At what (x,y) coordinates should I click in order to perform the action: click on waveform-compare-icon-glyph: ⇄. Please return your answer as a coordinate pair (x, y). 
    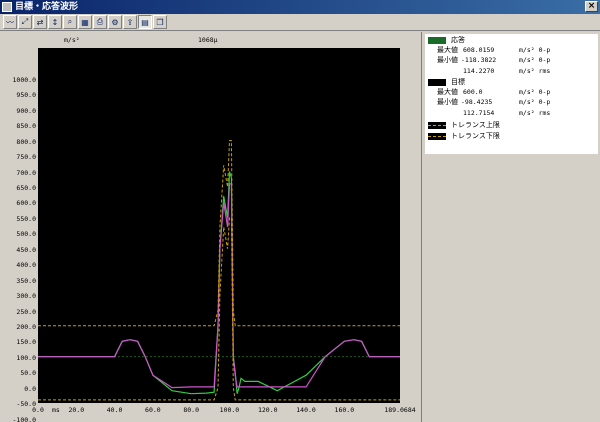
    Looking at the image, I should click on (40, 22).